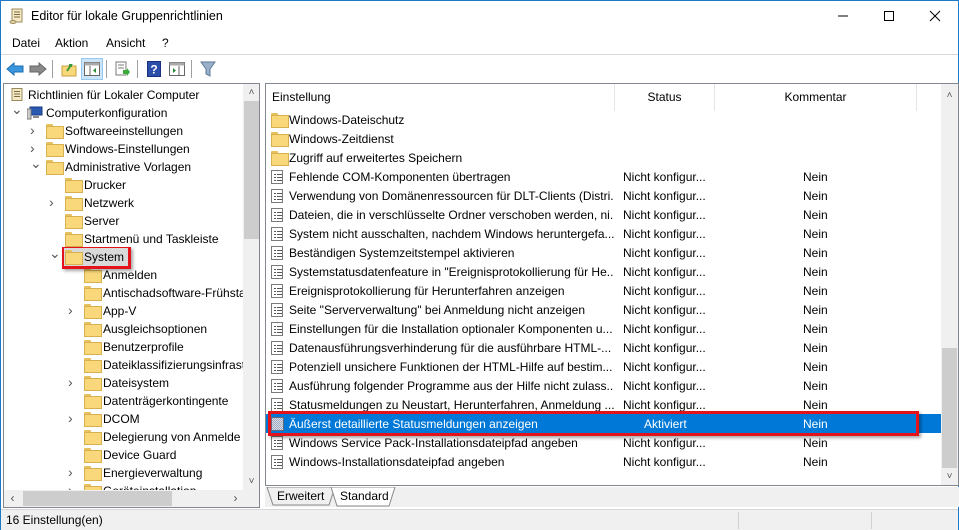  Describe the element at coordinates (123, 131) in the screenshot. I see `tree-item: › Softwareeinstellungen` at that location.